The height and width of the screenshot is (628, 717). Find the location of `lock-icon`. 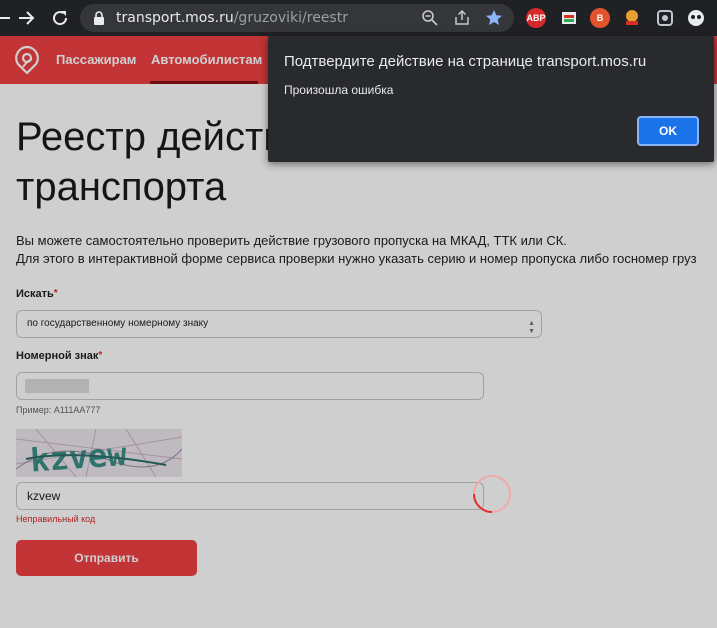

lock-icon is located at coordinates (99, 18).